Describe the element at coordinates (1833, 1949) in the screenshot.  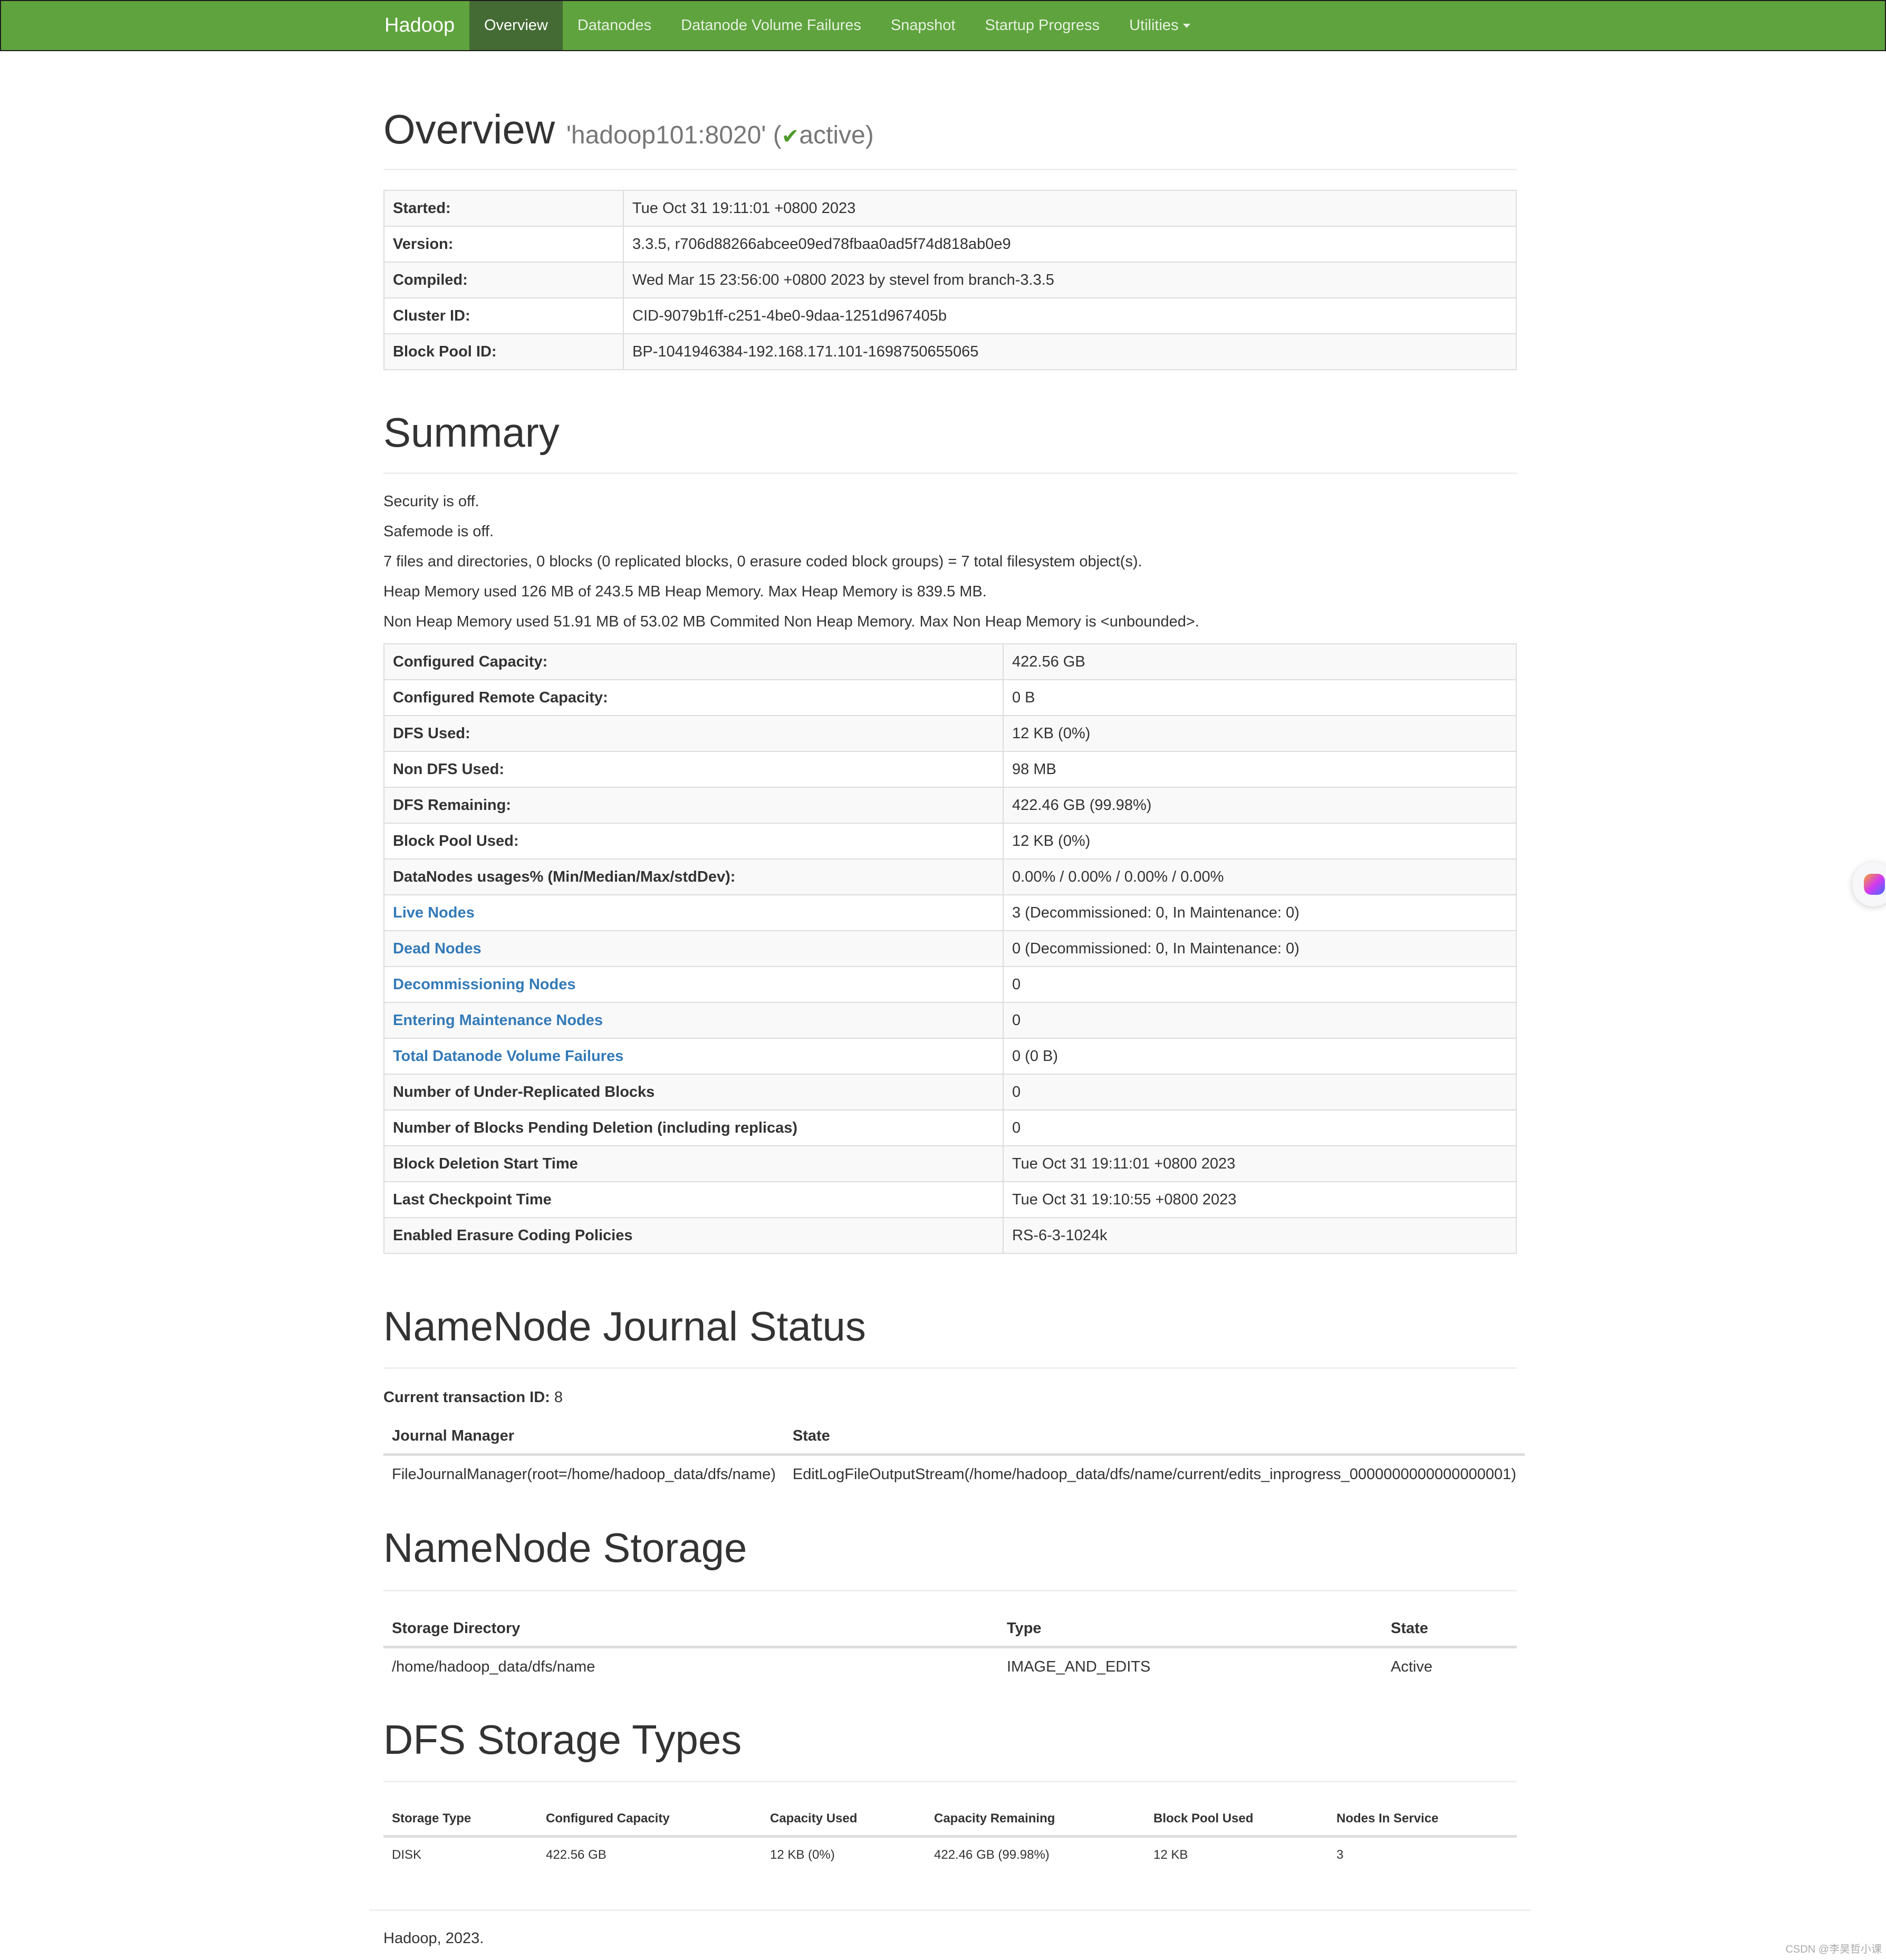
I see `watermark: CSDN @李昊哲小课` at that location.